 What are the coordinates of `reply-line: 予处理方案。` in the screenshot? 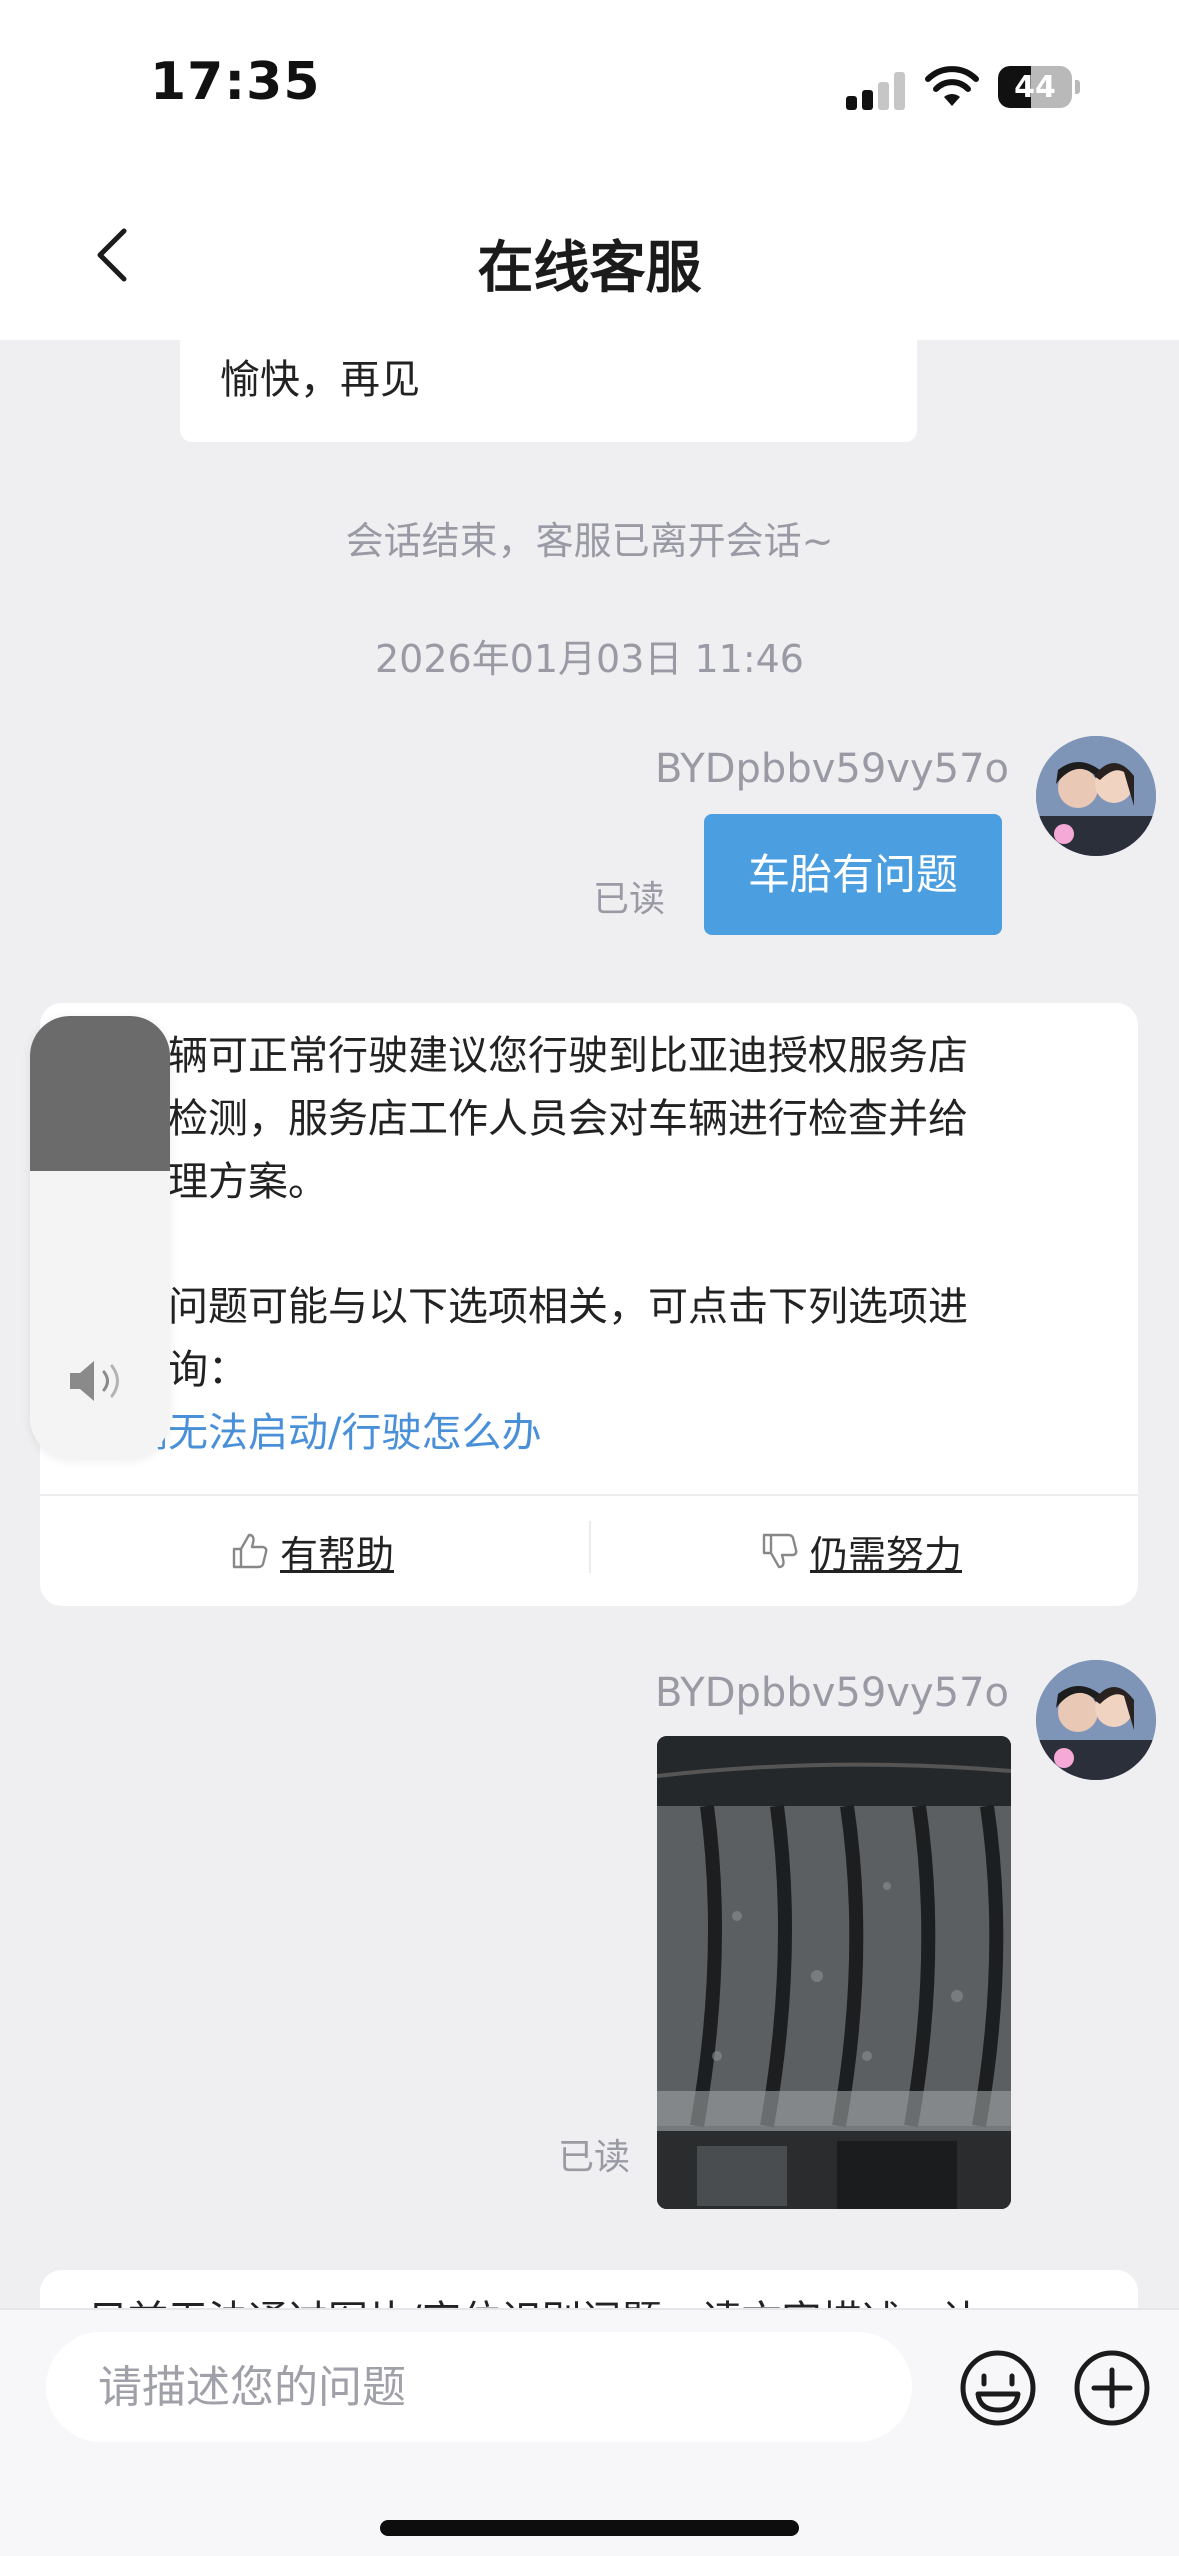 It's located at (208, 1182).